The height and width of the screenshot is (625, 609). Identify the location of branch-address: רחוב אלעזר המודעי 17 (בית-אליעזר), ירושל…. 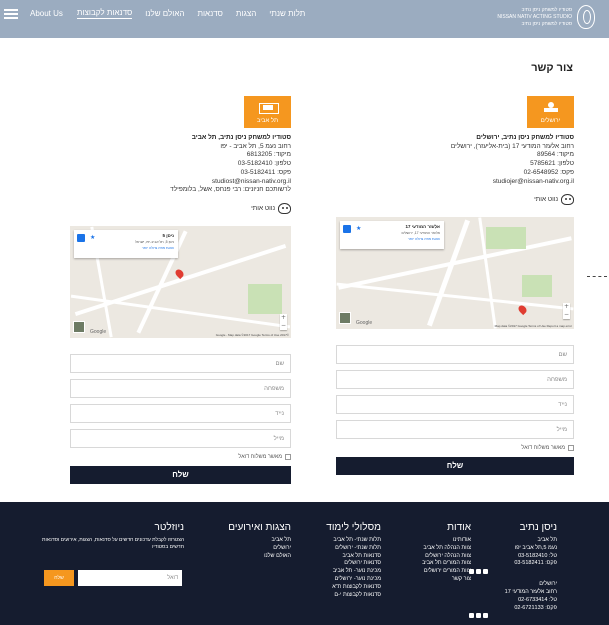
(512, 146).